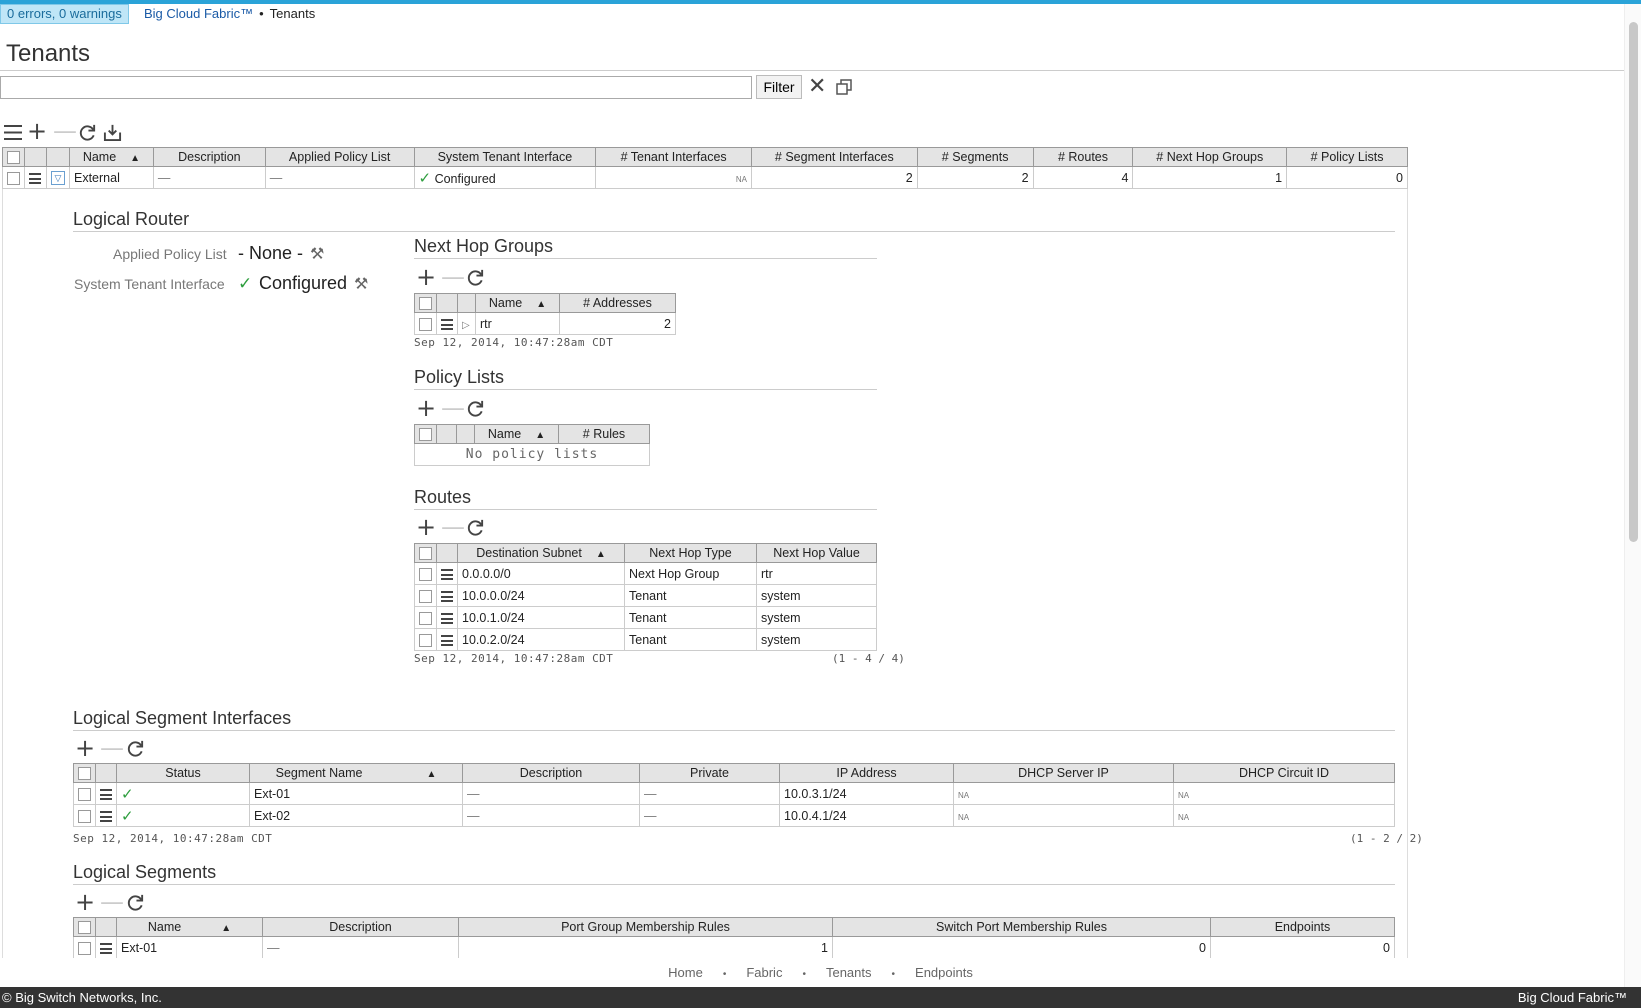 This screenshot has width=1641, height=1008. I want to click on close-icon: ✕, so click(817, 87).